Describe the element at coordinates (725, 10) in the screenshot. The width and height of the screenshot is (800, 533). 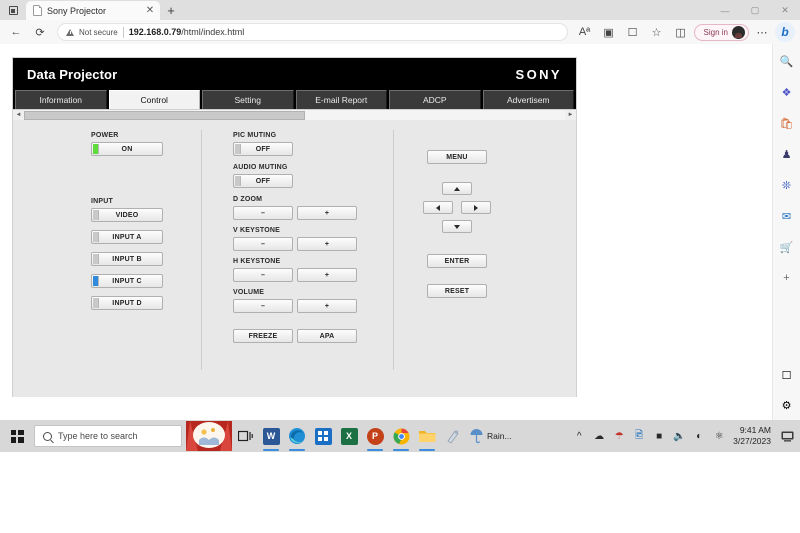
I see `minimize-button: —` at that location.